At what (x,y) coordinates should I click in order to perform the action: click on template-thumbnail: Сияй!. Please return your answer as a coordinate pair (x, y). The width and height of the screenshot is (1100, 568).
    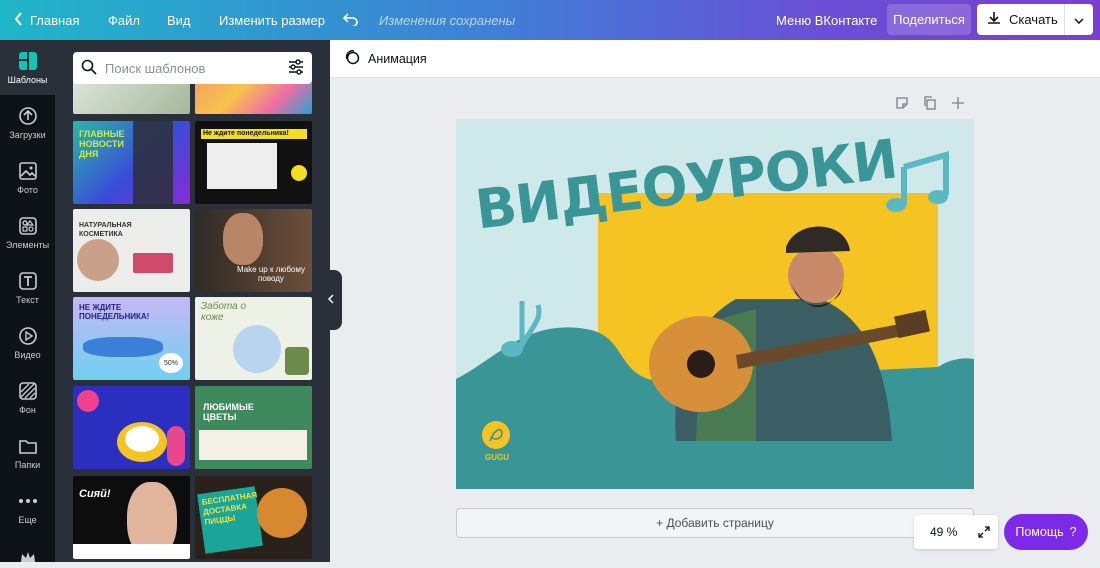
    Looking at the image, I should click on (131, 517).